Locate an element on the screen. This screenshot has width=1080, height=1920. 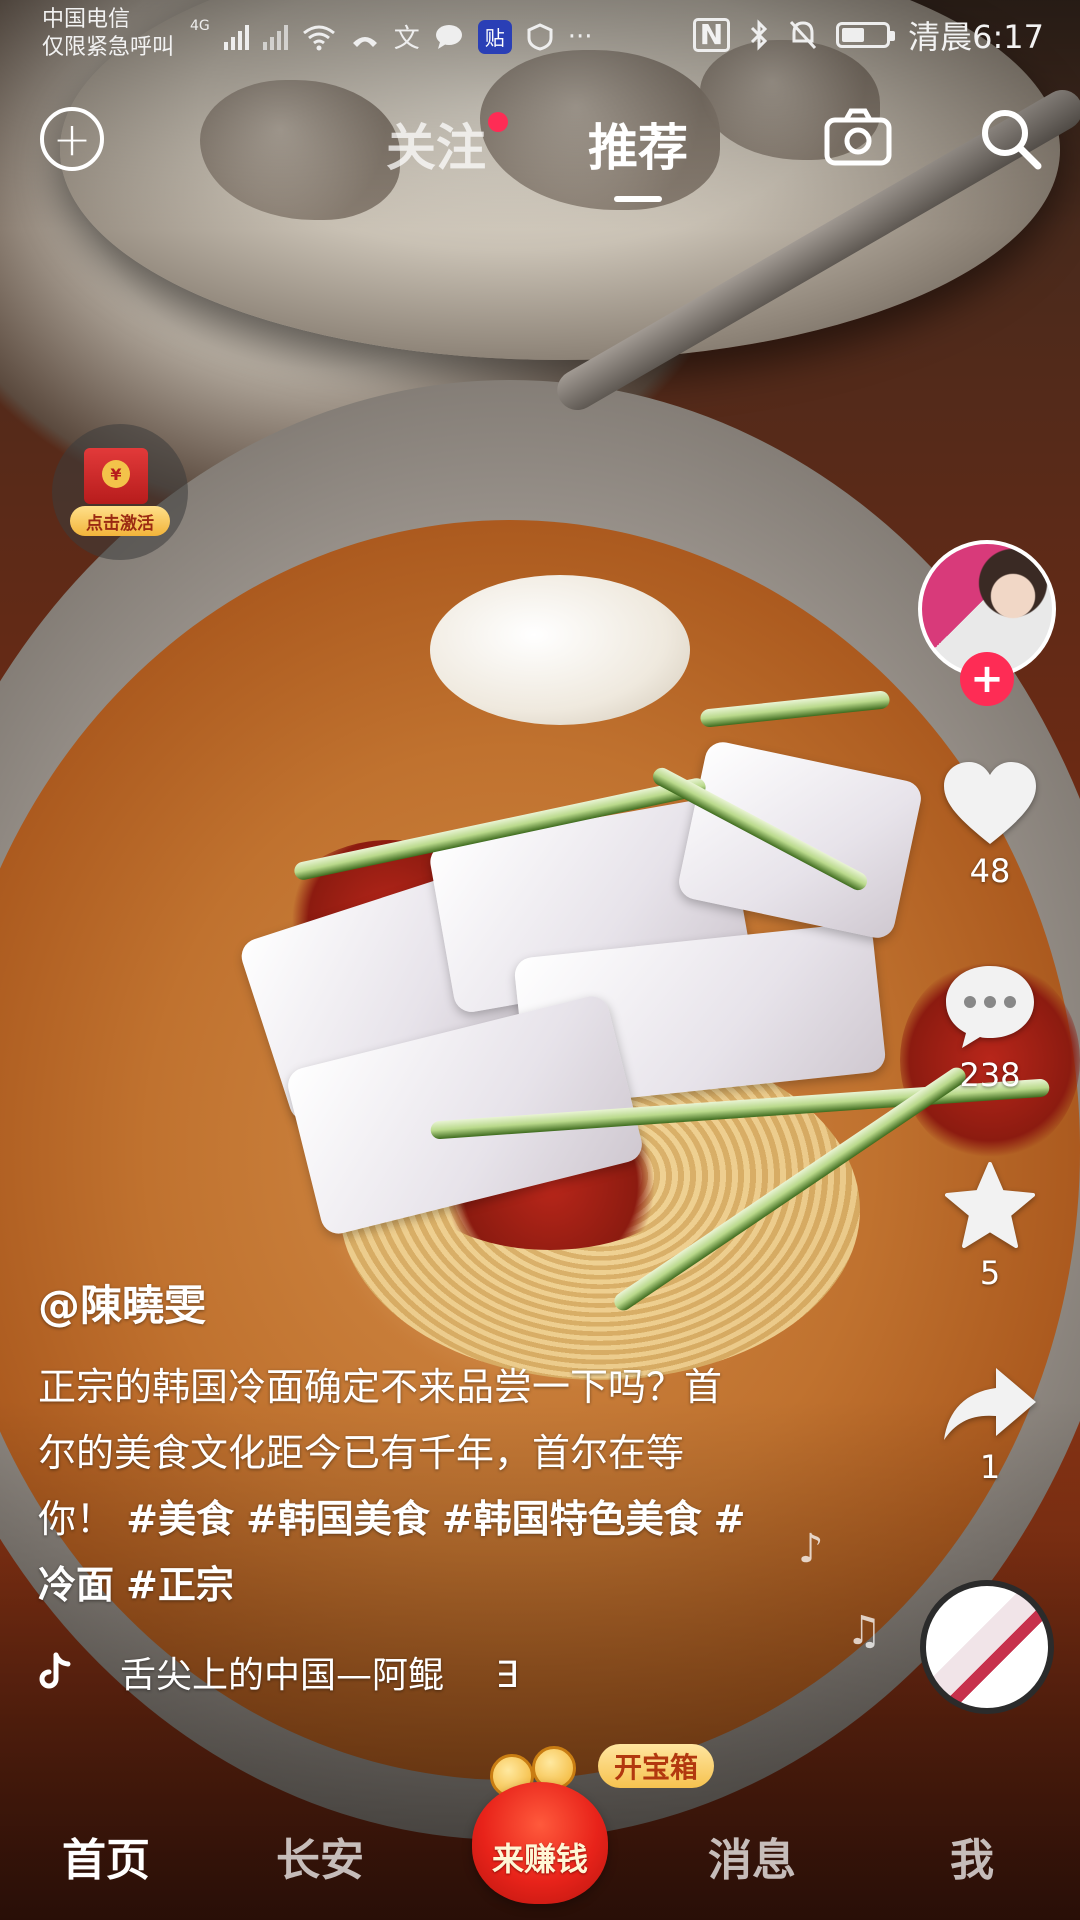
music-note-icon: ♪ is located at coordinates (811, 1549).